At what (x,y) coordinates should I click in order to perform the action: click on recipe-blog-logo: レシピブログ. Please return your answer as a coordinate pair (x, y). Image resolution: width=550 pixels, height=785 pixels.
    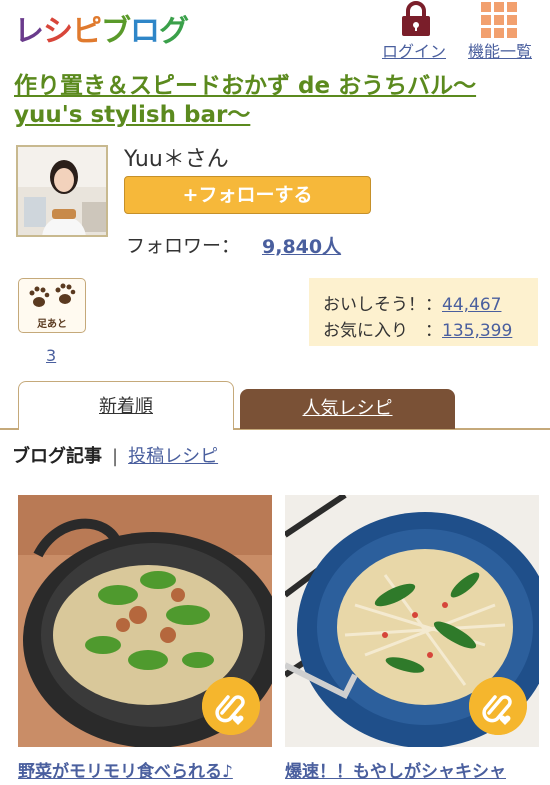
    Looking at the image, I should click on (101, 28).